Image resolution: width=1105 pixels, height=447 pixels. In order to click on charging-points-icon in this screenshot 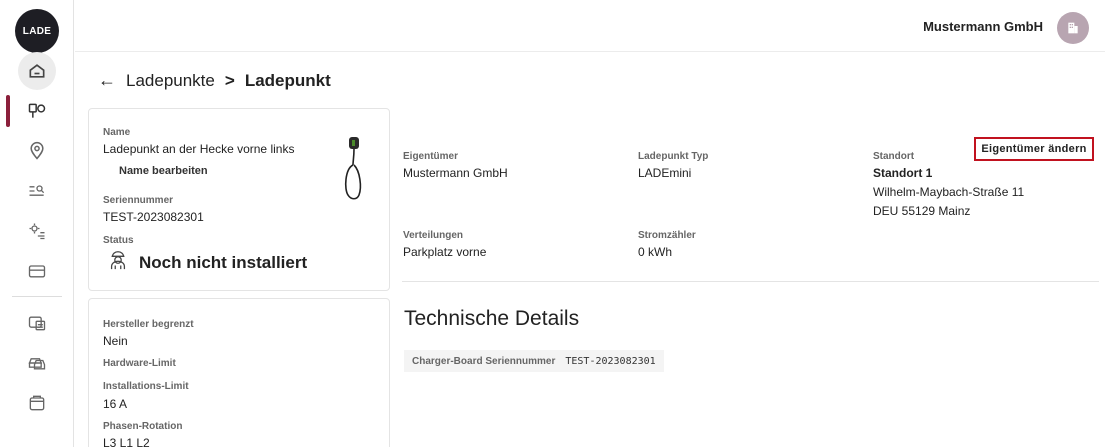, I will do `click(37, 111)`.